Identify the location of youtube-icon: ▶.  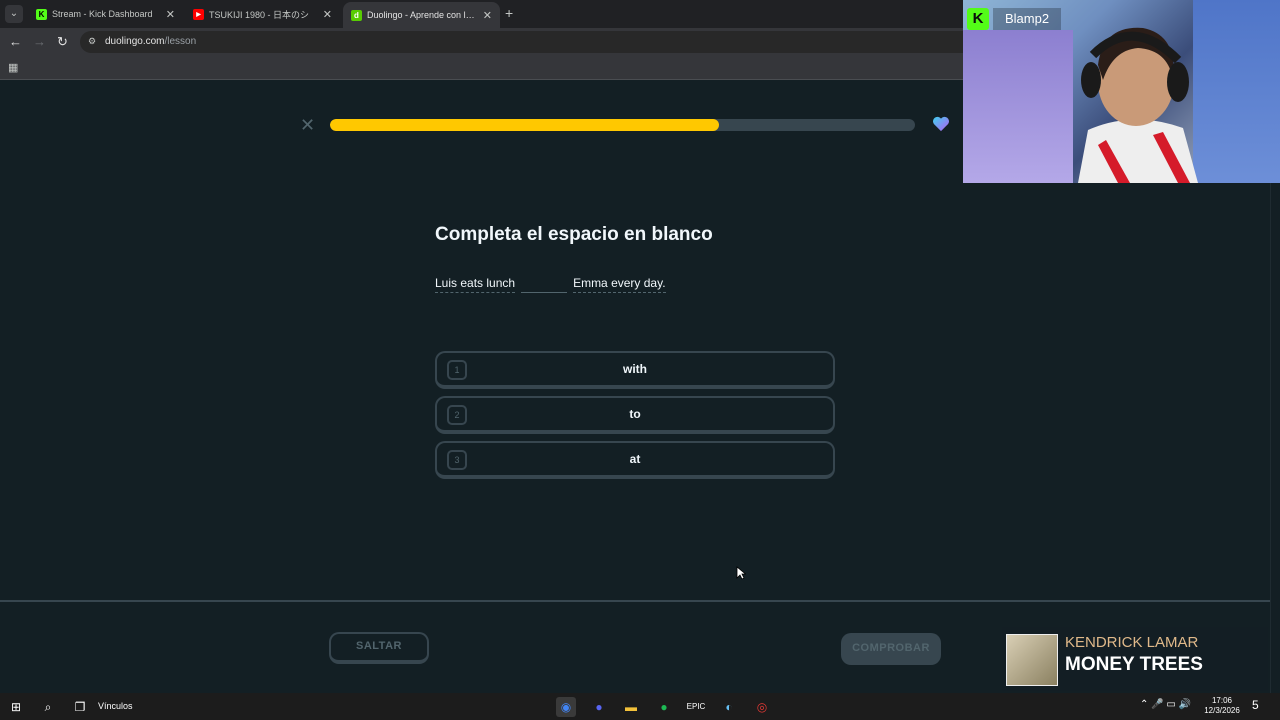
(198, 14).